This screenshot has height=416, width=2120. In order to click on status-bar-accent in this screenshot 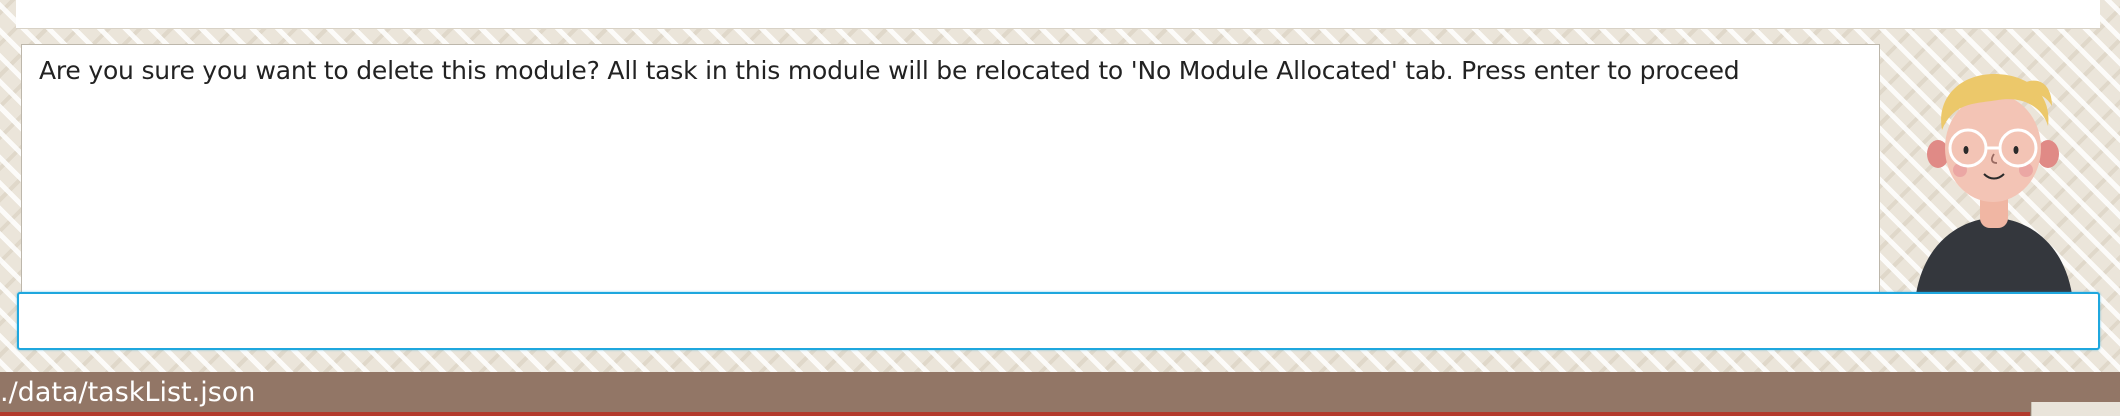, I will do `click(1015, 414)`.